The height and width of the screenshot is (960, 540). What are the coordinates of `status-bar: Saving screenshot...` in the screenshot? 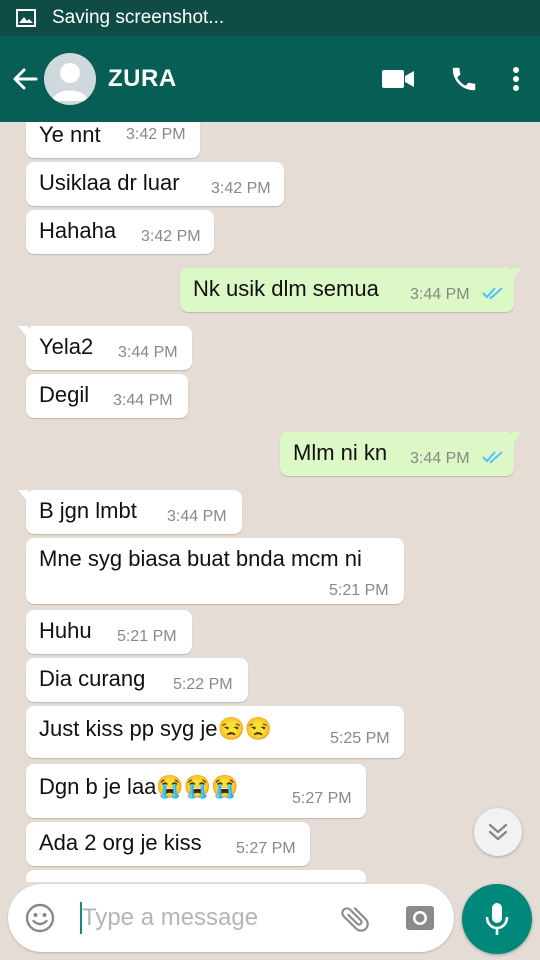 It's located at (270, 18).